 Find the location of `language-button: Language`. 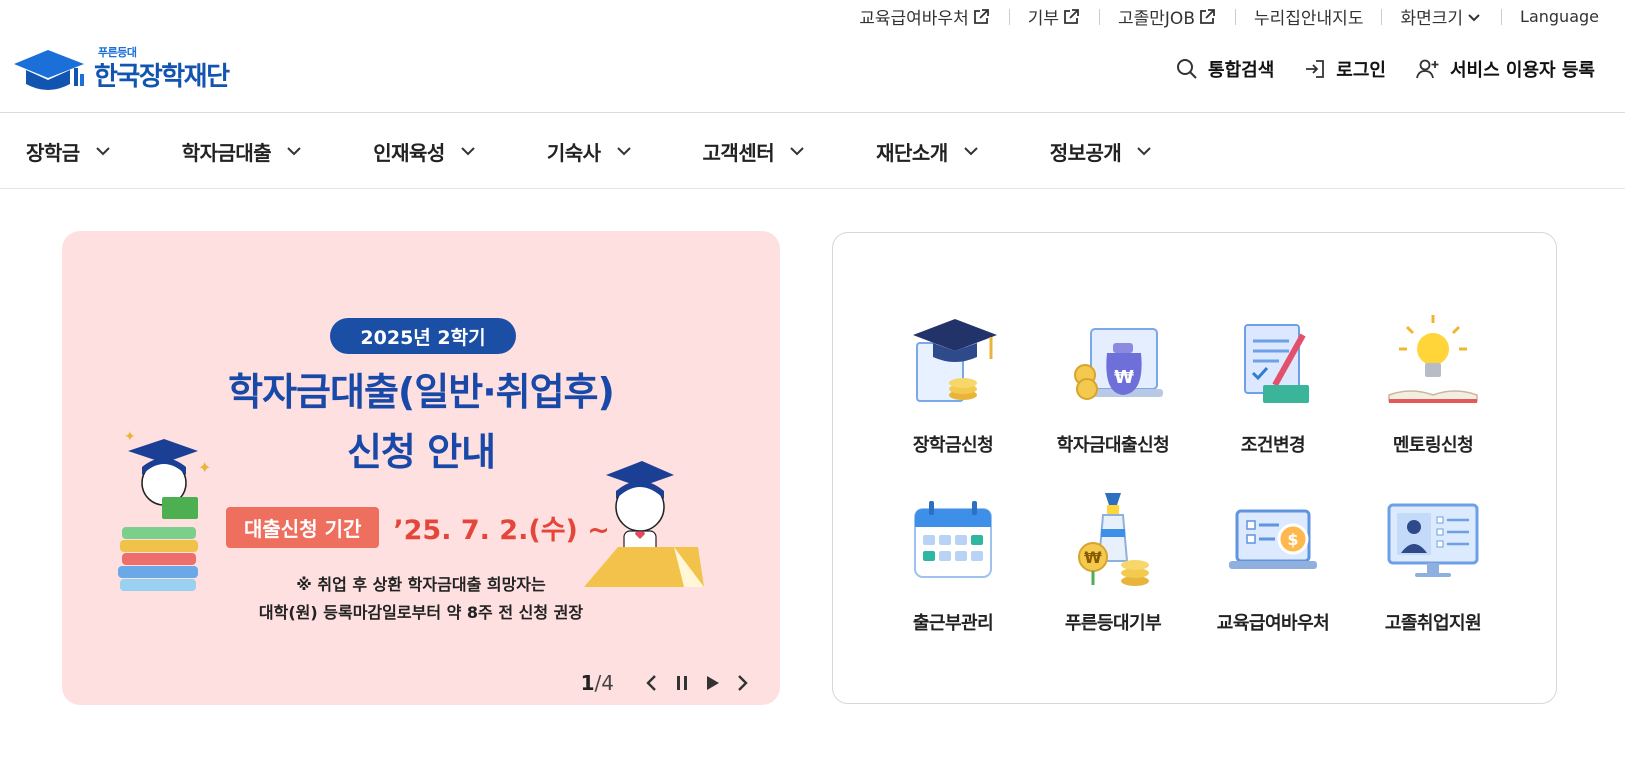

language-button: Language is located at coordinates (1559, 16).